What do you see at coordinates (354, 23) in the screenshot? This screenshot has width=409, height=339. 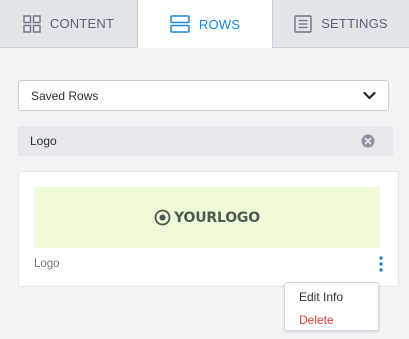 I see `tab-settings-label: SETTINGS` at bounding box center [354, 23].